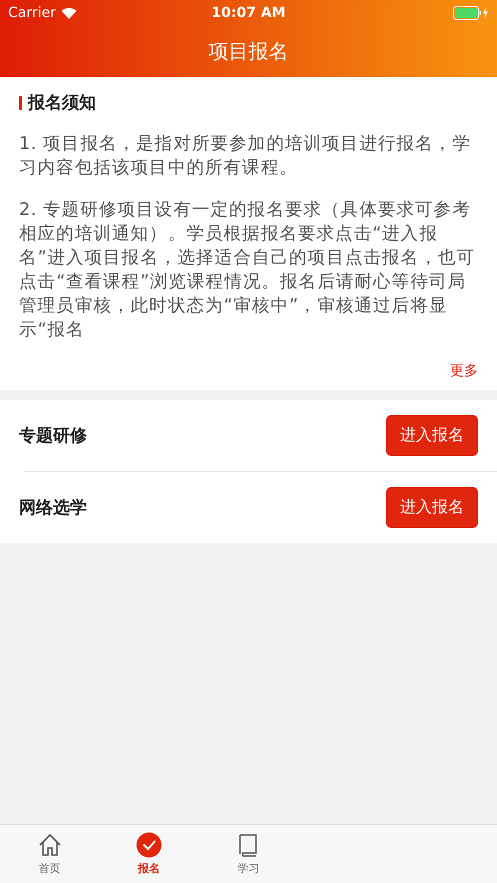 This screenshot has width=497, height=883. I want to click on check-icon, so click(149, 845).